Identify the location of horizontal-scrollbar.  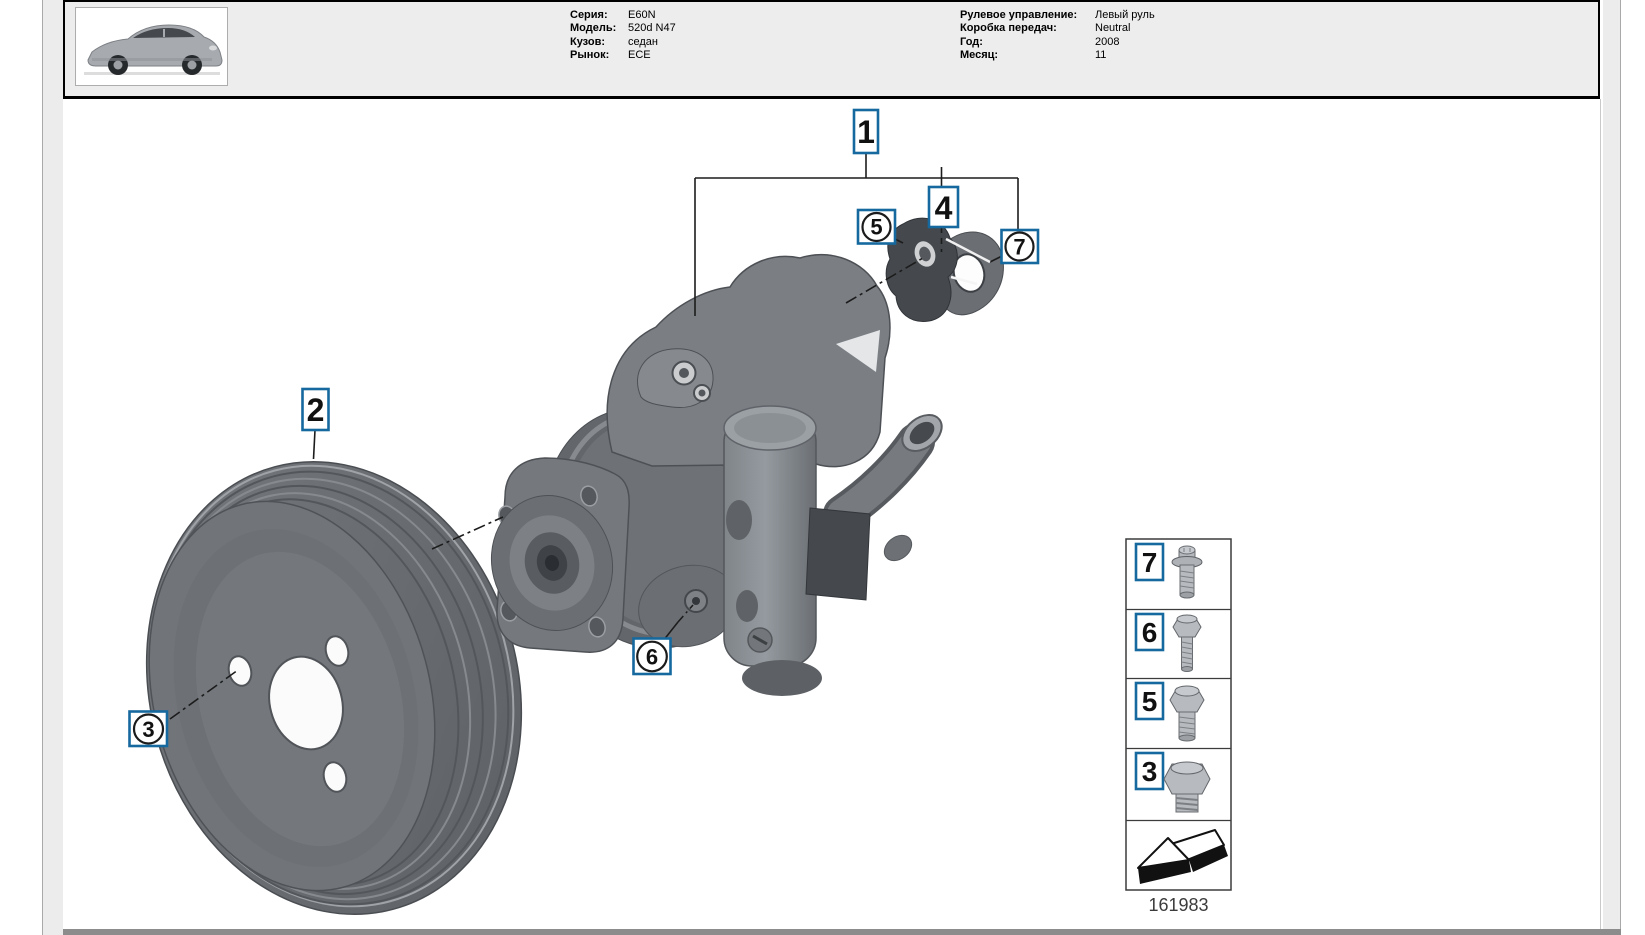
(842, 932).